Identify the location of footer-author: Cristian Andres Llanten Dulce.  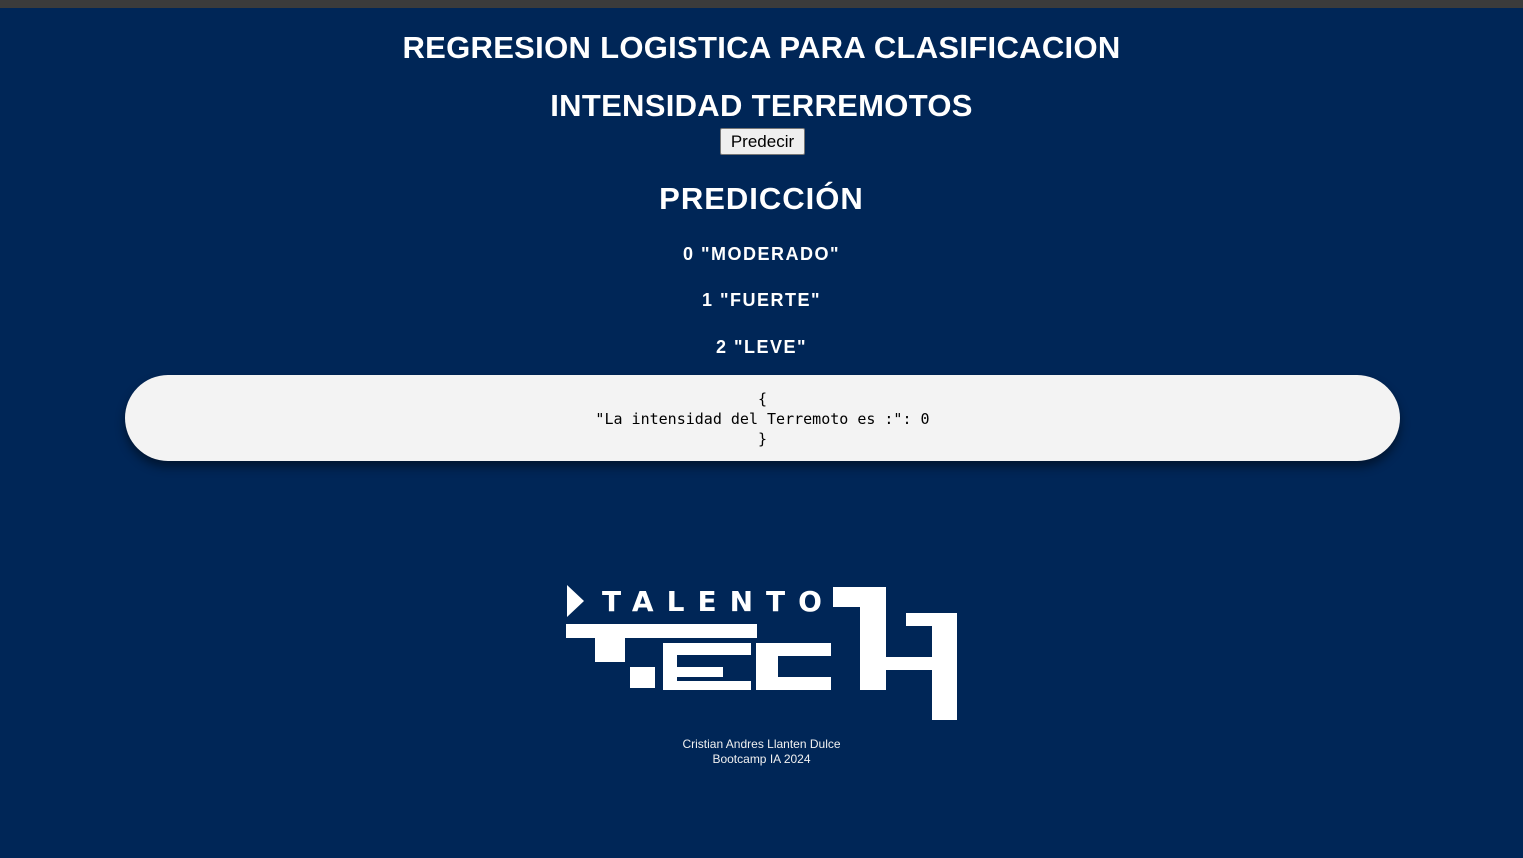
(761, 744).